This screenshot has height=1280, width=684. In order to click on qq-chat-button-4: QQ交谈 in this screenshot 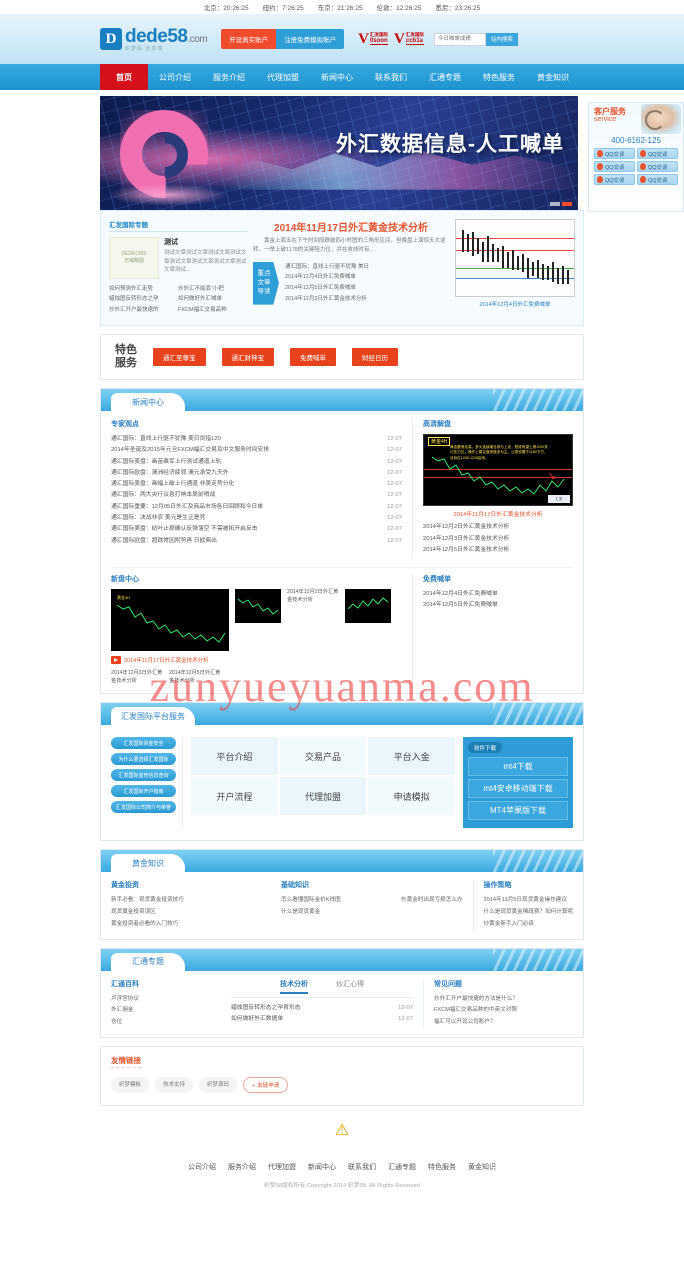, I will do `click(657, 166)`.